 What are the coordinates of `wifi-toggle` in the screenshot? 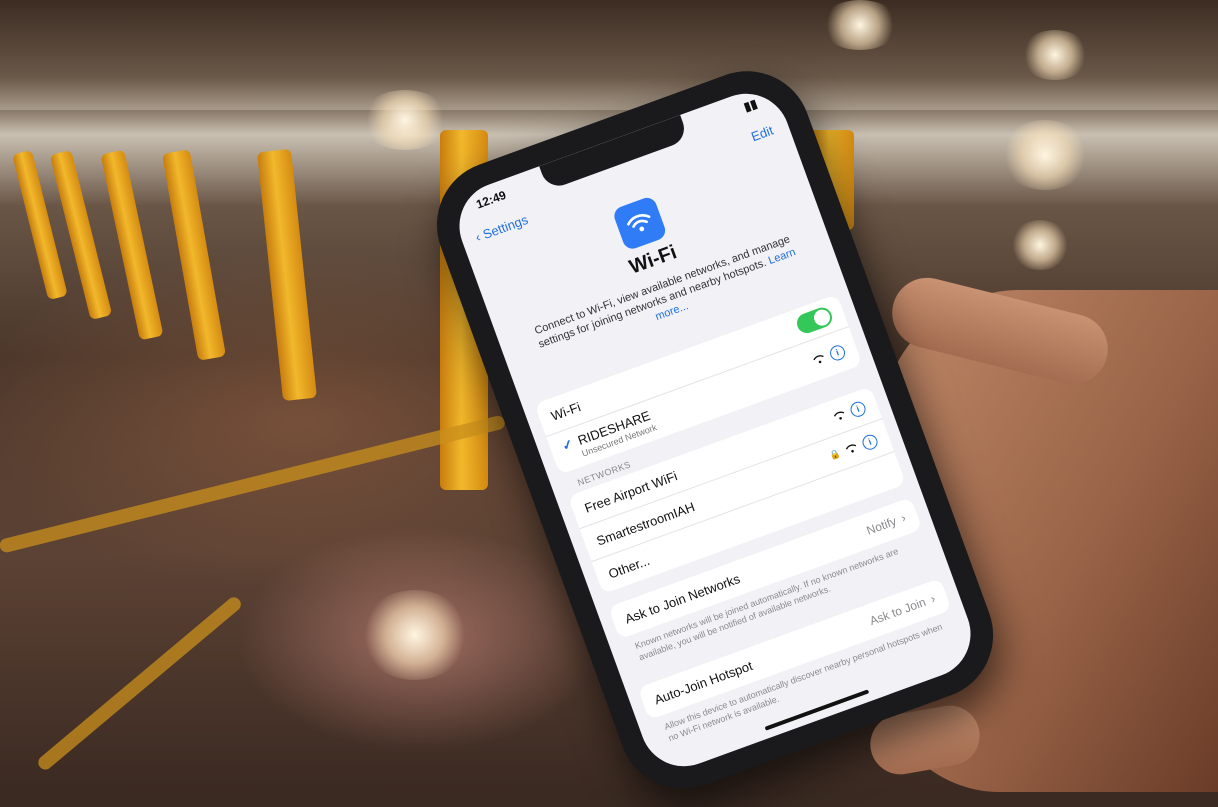 It's located at (814, 320).